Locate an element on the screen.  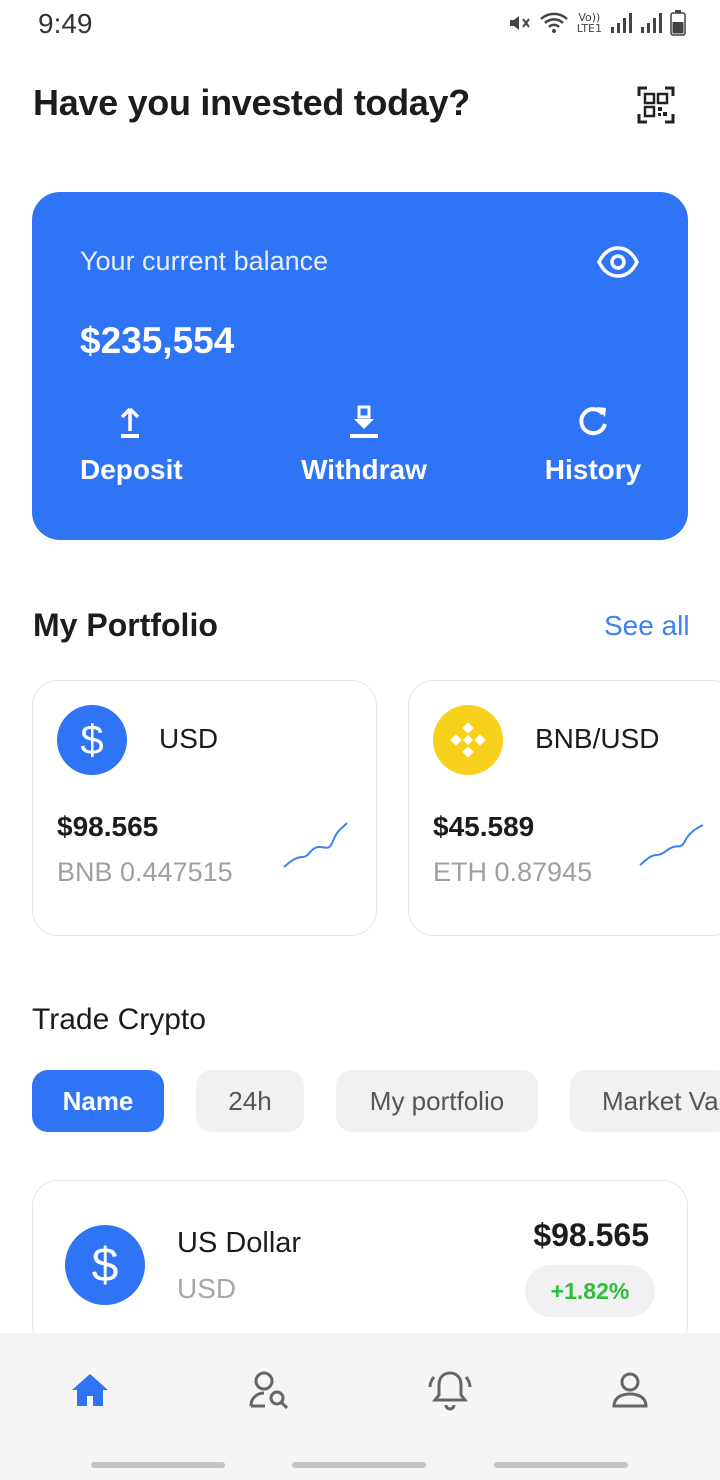
lte-bottom-label: LTE1 is located at coordinates (589, 28).